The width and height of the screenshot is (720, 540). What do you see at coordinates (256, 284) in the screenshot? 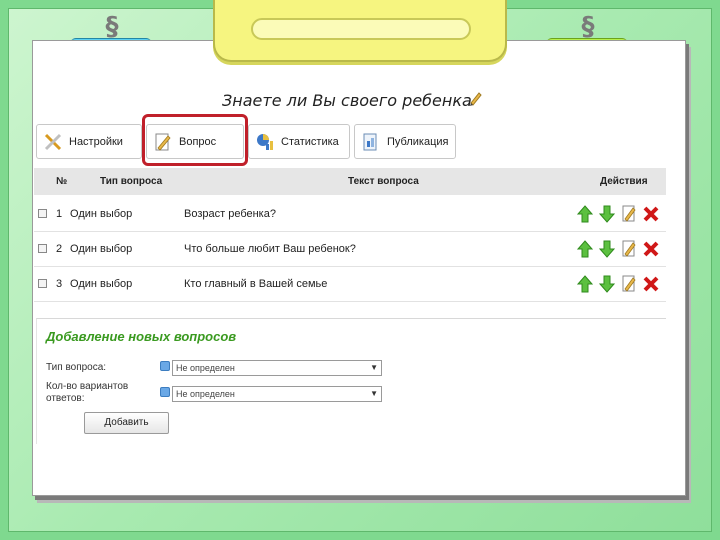
I see `row-text: Кто главный в Вашей семье` at bounding box center [256, 284].